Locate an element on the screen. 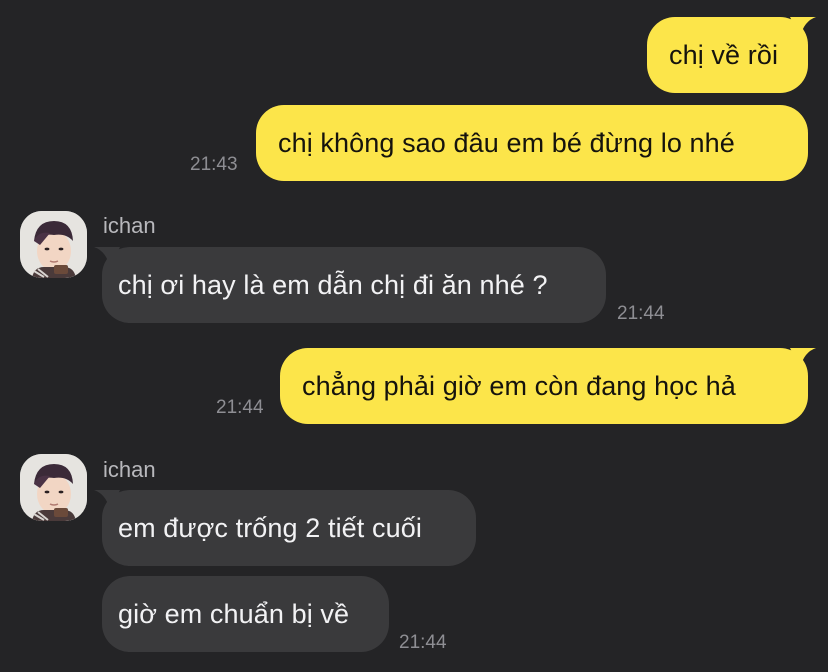 The height and width of the screenshot is (672, 828). outgoing-message-bubble: chị không sao đâu em bé đừng lo nhé is located at coordinates (532, 143).